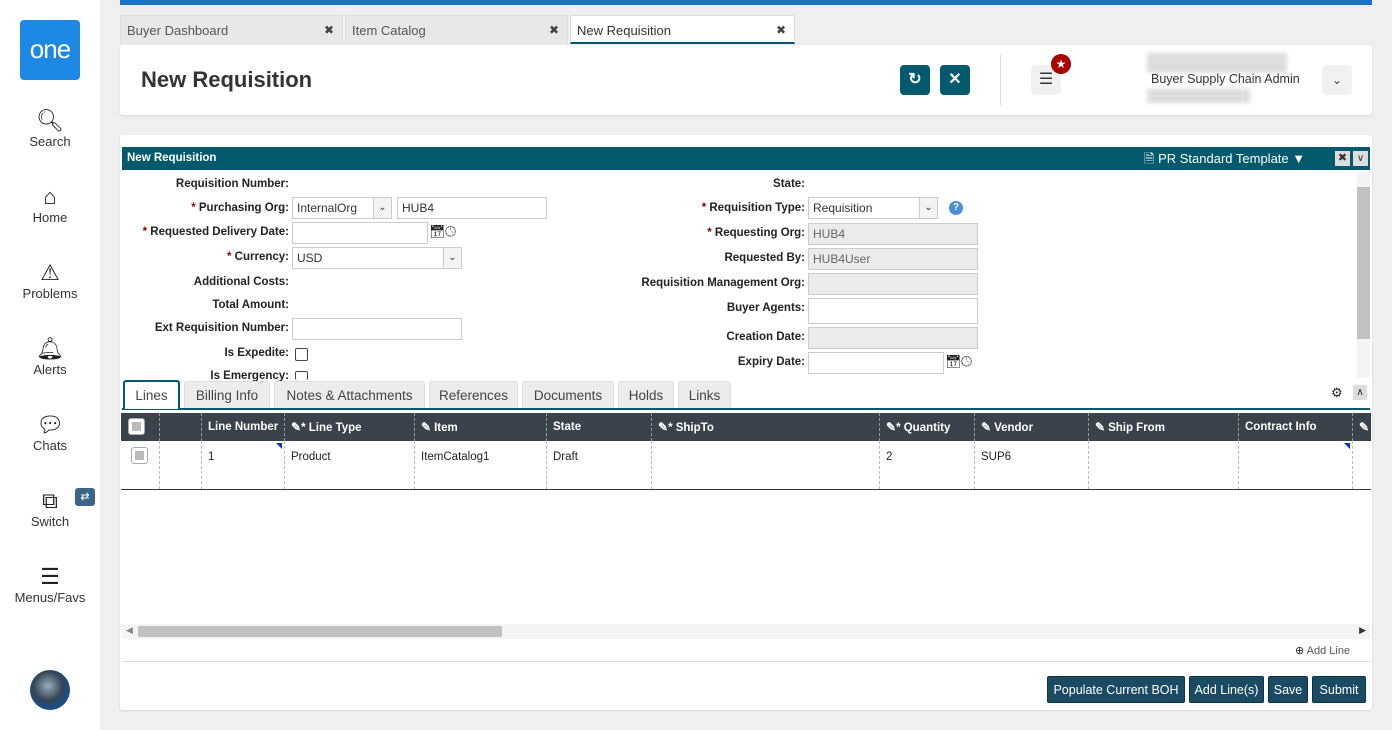 This screenshot has height=730, width=1392. I want to click on ext-requisition-number-input, so click(377, 329).